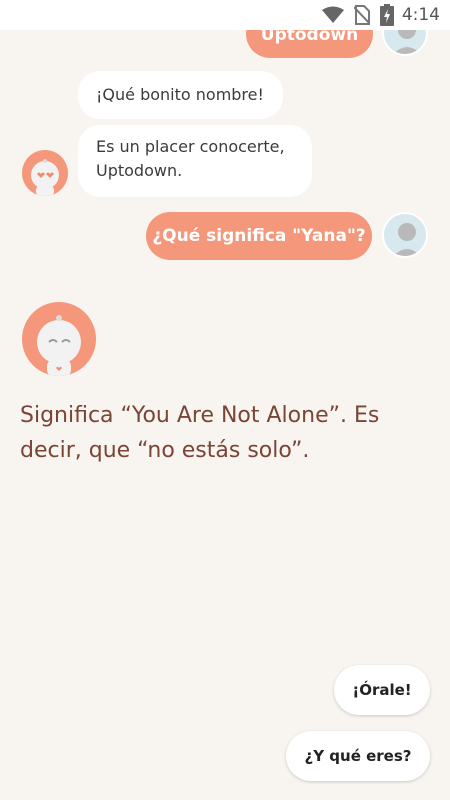 The image size is (450, 800). Describe the element at coordinates (45, 177) in the screenshot. I see `robot-heart-eyes-icon` at that location.